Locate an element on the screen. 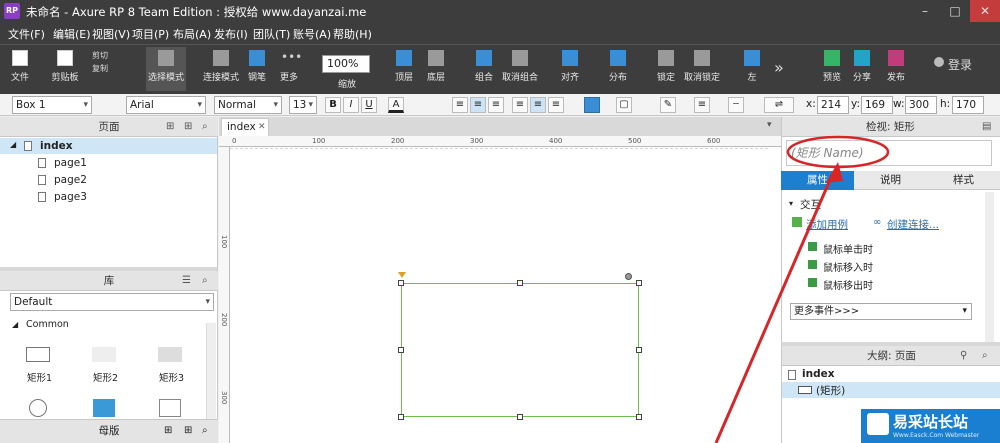 The width and height of the screenshot is (1000, 443). expand-toolbar-button: » is located at coordinates (779, 67).